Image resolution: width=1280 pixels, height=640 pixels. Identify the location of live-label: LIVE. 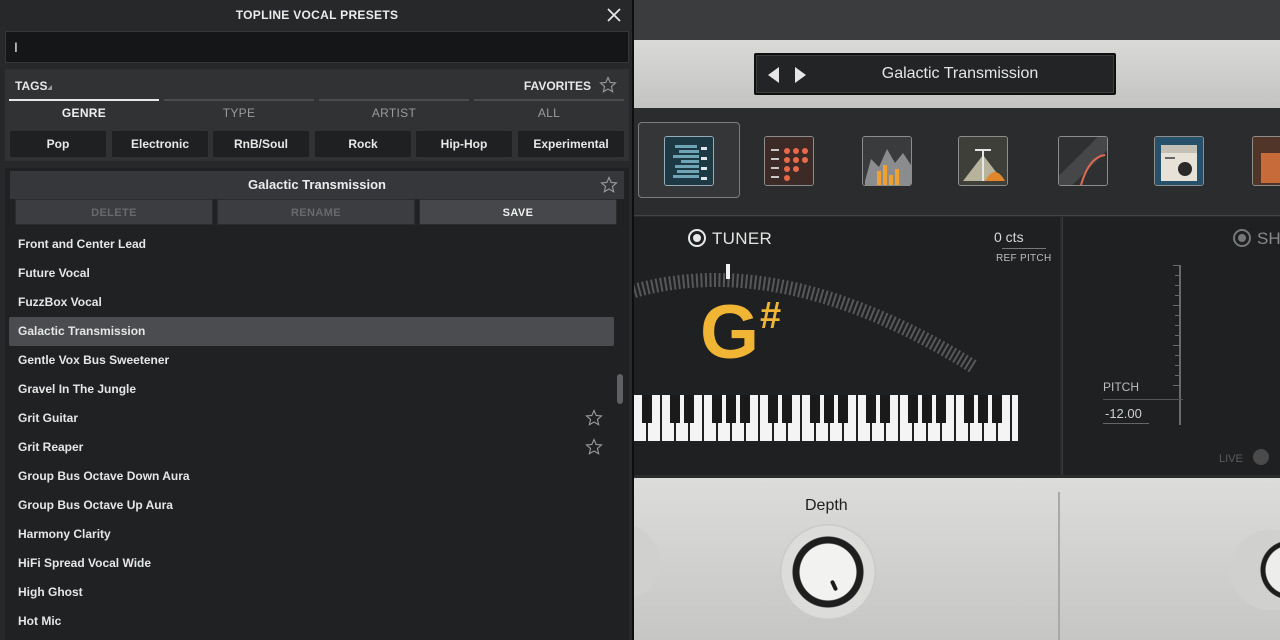
(1231, 459).